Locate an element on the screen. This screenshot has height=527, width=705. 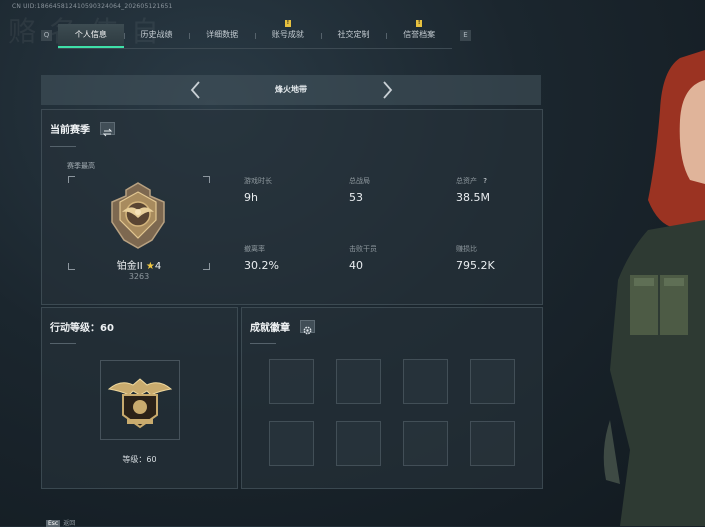
tab-list: 个人信息 历史战绩 详细数据 账号成就! 社交定制 信誉档案! is located at coordinates (255, 34).